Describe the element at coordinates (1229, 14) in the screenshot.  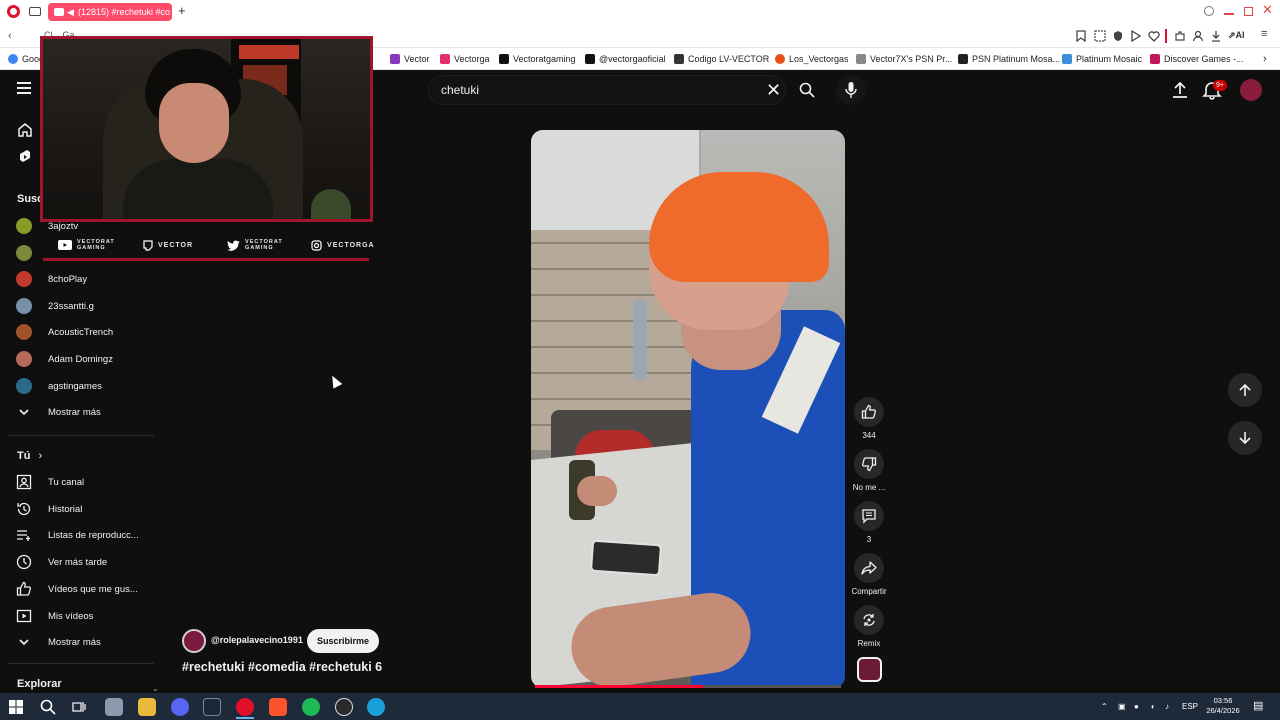
I see `minimize-icon` at that location.